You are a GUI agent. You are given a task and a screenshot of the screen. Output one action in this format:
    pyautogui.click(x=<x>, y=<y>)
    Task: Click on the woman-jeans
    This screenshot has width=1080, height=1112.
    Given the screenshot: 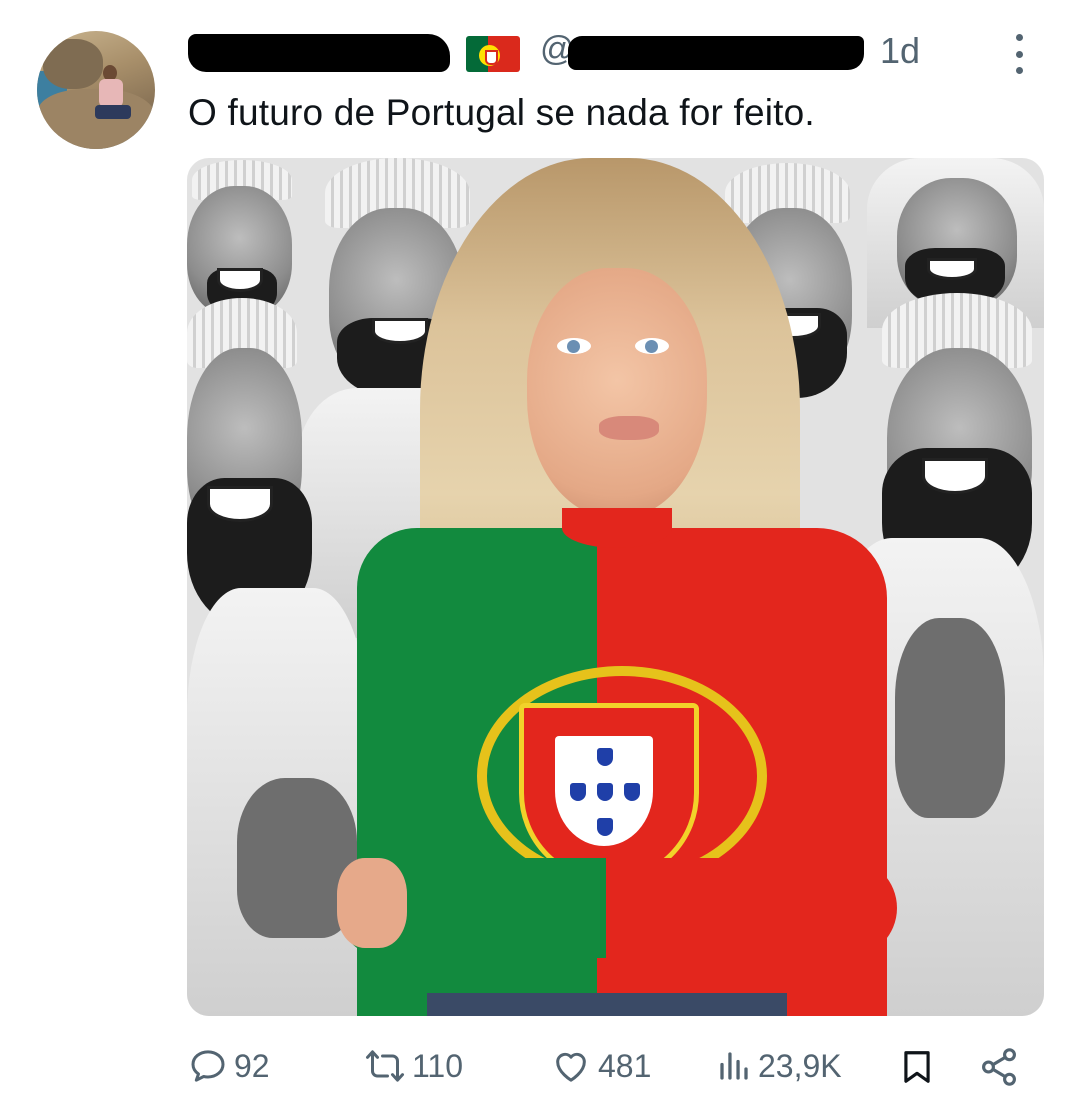 What is the action you would take?
    pyautogui.click(x=607, y=1004)
    